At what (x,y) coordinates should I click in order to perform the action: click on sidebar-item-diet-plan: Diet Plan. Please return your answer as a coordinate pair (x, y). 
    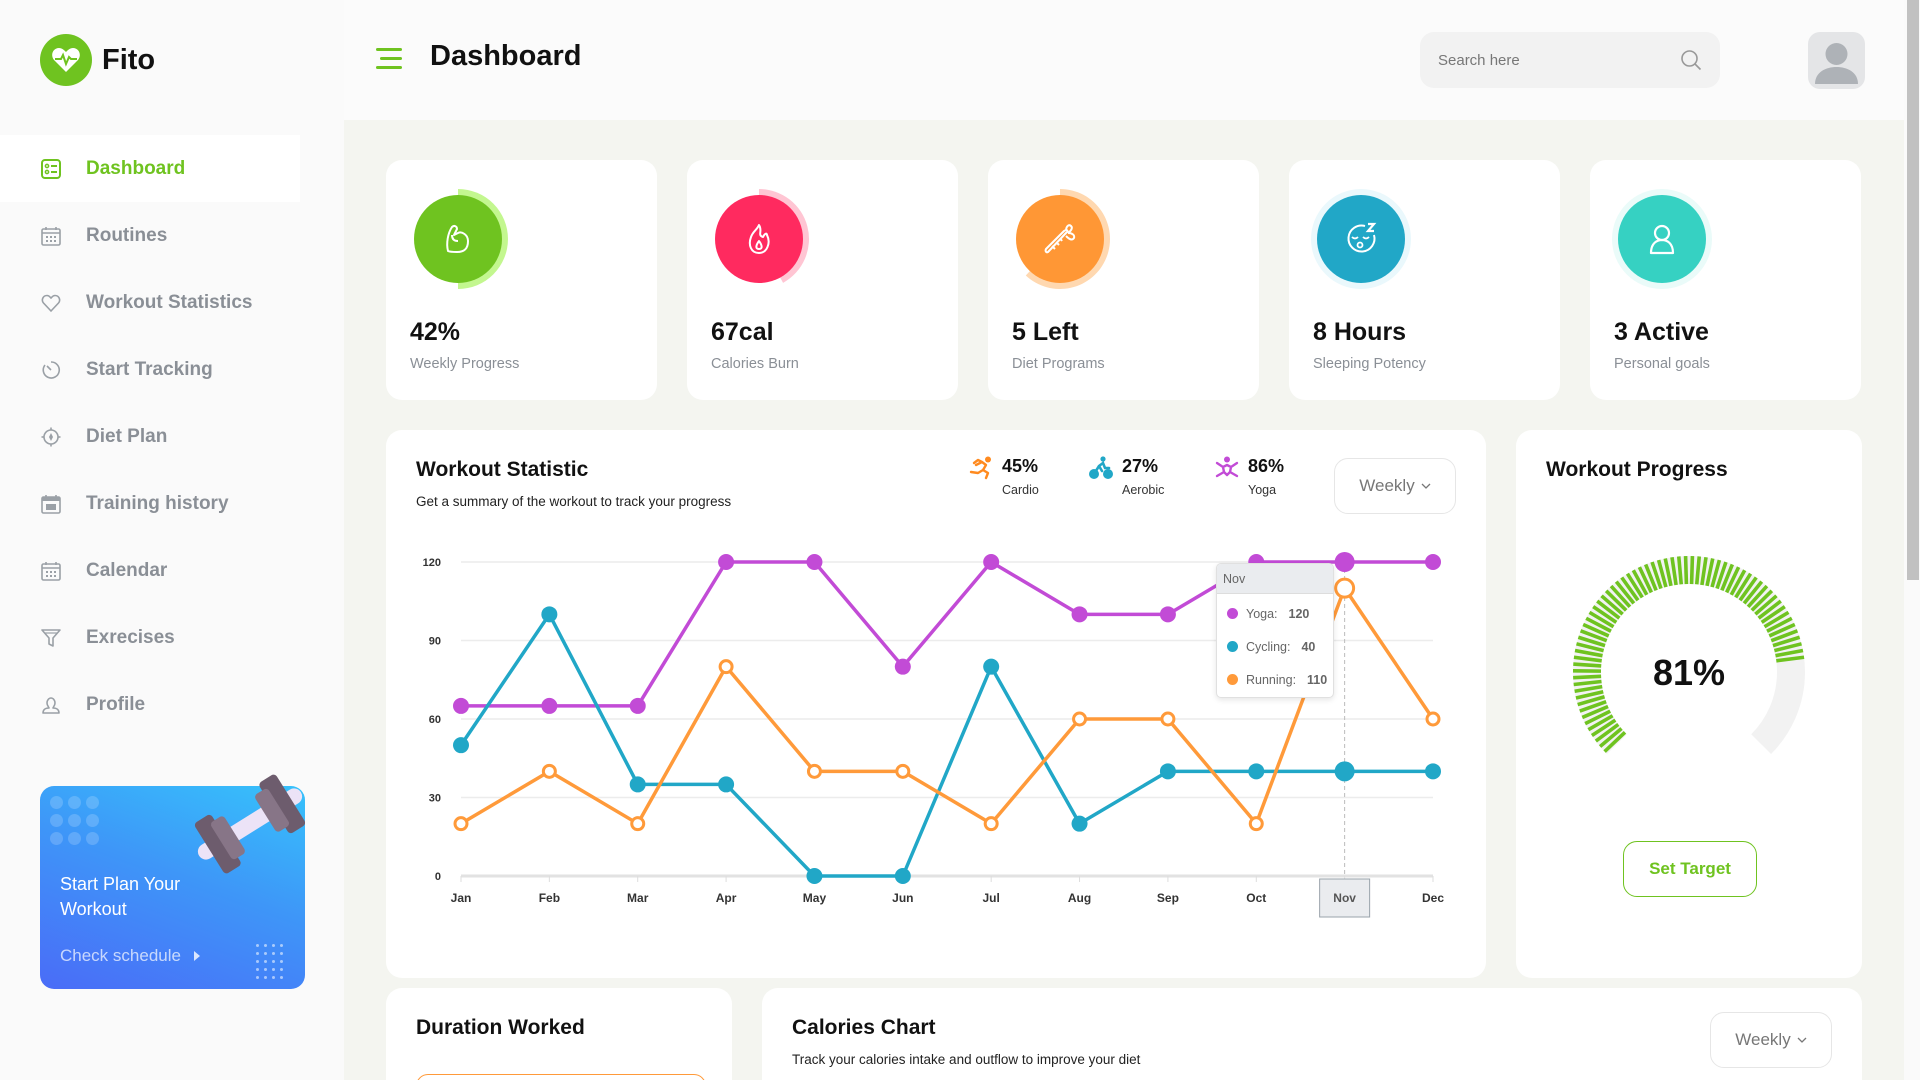
    Looking at the image, I should click on (172, 436).